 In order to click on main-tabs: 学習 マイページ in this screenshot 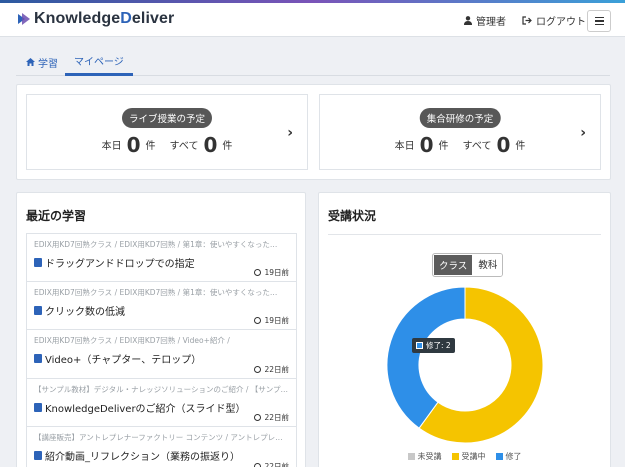, I will do `click(313, 62)`.